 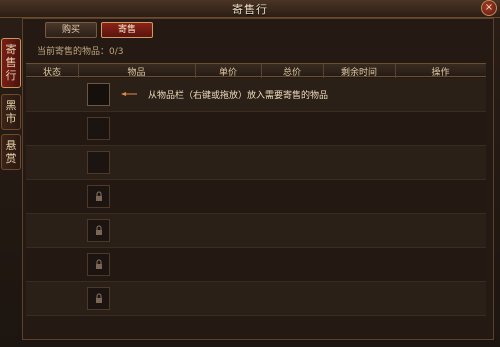 I want to click on side-tab-char: 寄, so click(x=11, y=49).